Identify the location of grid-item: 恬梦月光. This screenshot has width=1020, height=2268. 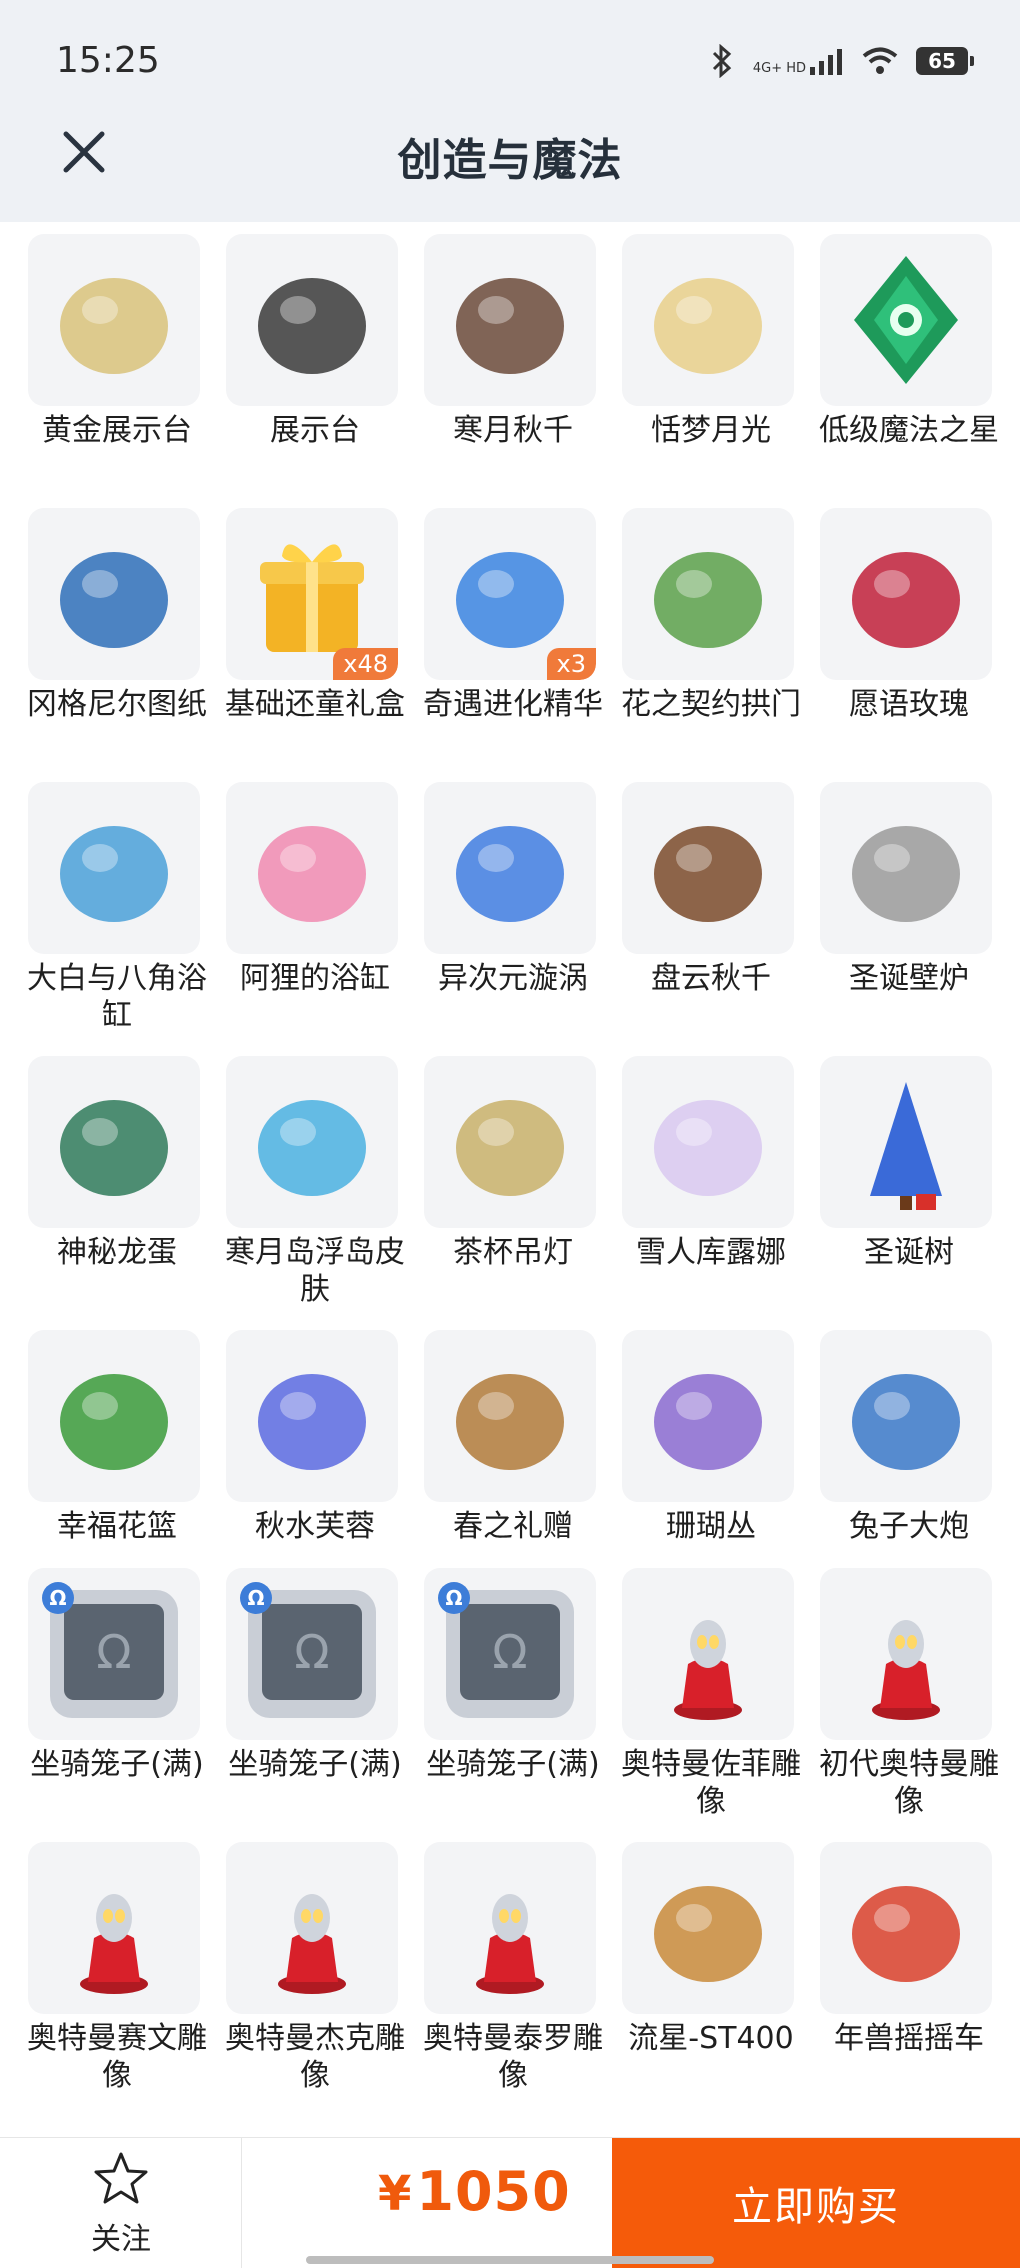
(711, 364).